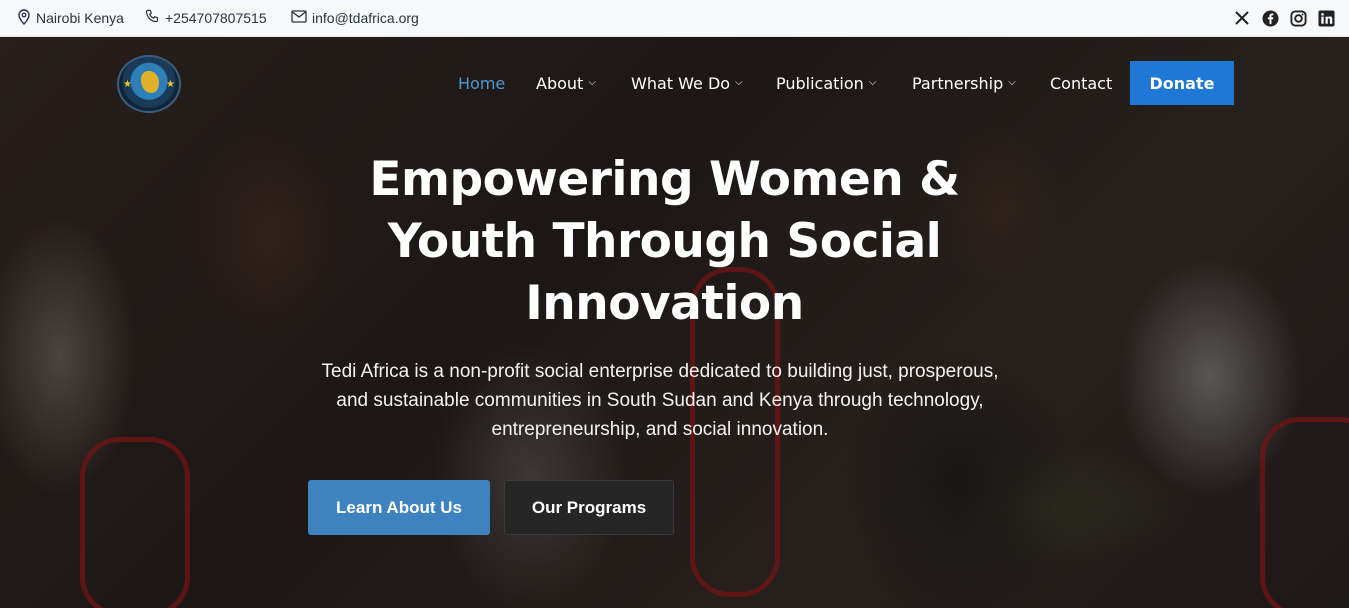 The width and height of the screenshot is (1349, 608). I want to click on nav-home-label: Home, so click(482, 83).